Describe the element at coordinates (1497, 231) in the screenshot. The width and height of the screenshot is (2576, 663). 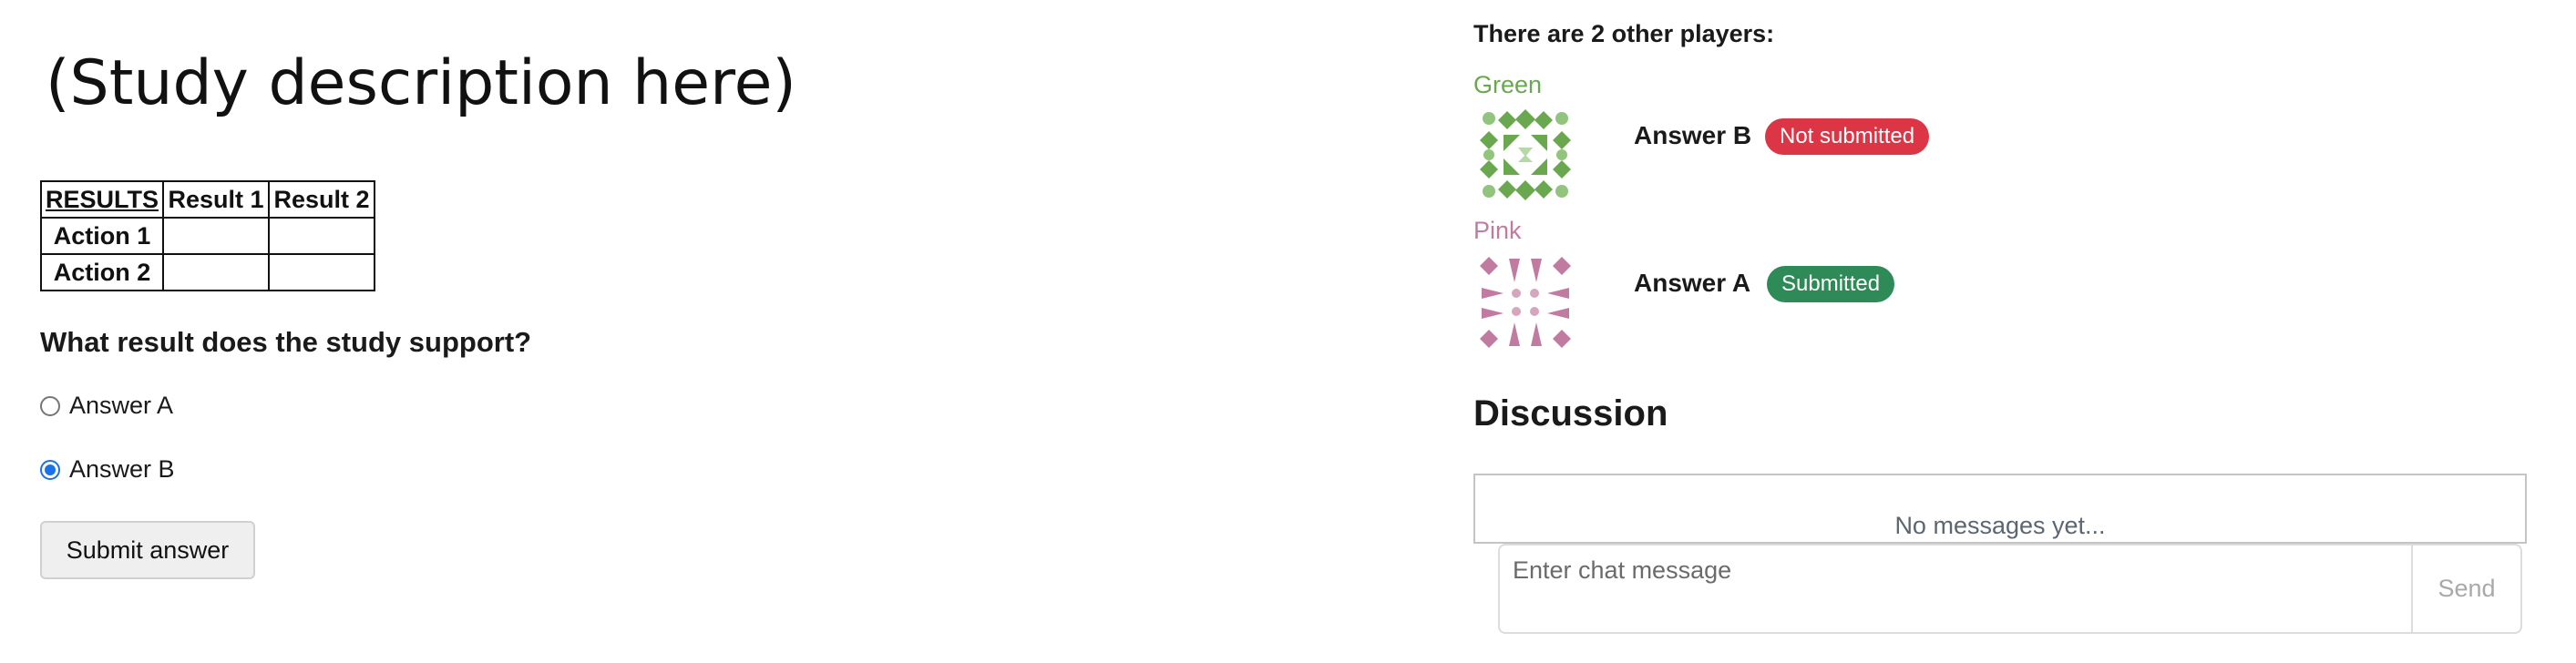
I see `player-name-pink: Pink` at that location.